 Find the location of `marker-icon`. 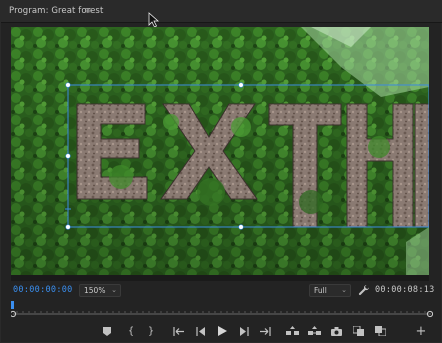

marker-icon is located at coordinates (107, 331).